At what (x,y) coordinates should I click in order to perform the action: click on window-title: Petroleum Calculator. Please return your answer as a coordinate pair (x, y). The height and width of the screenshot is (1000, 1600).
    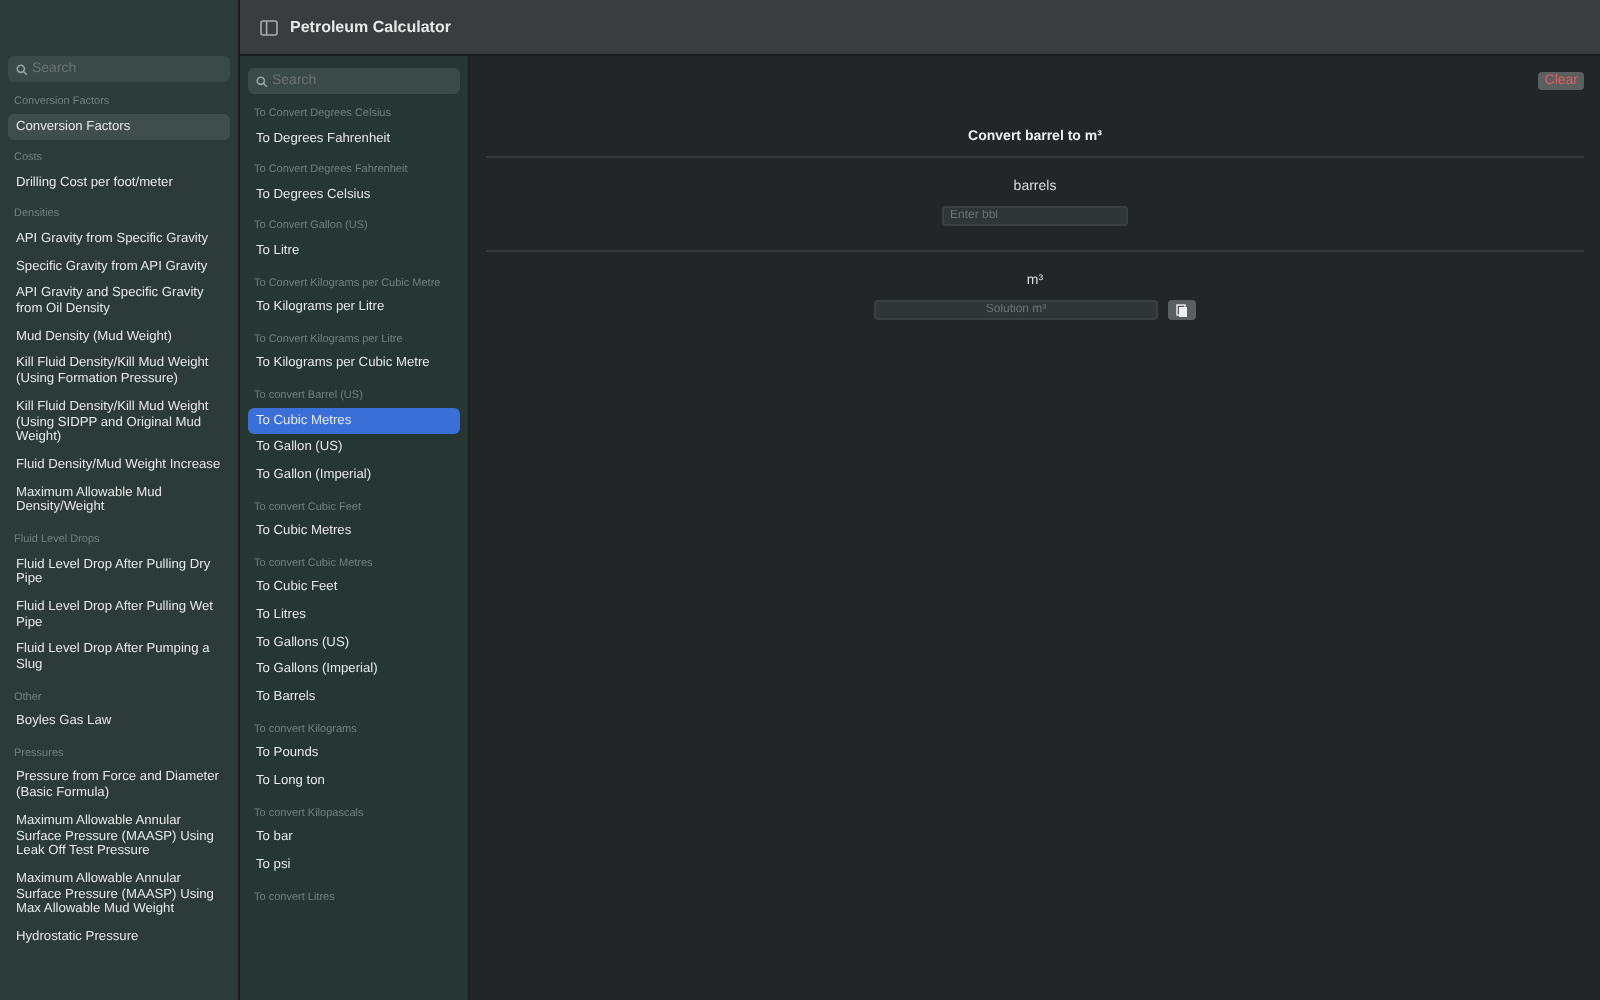
    Looking at the image, I should click on (370, 27).